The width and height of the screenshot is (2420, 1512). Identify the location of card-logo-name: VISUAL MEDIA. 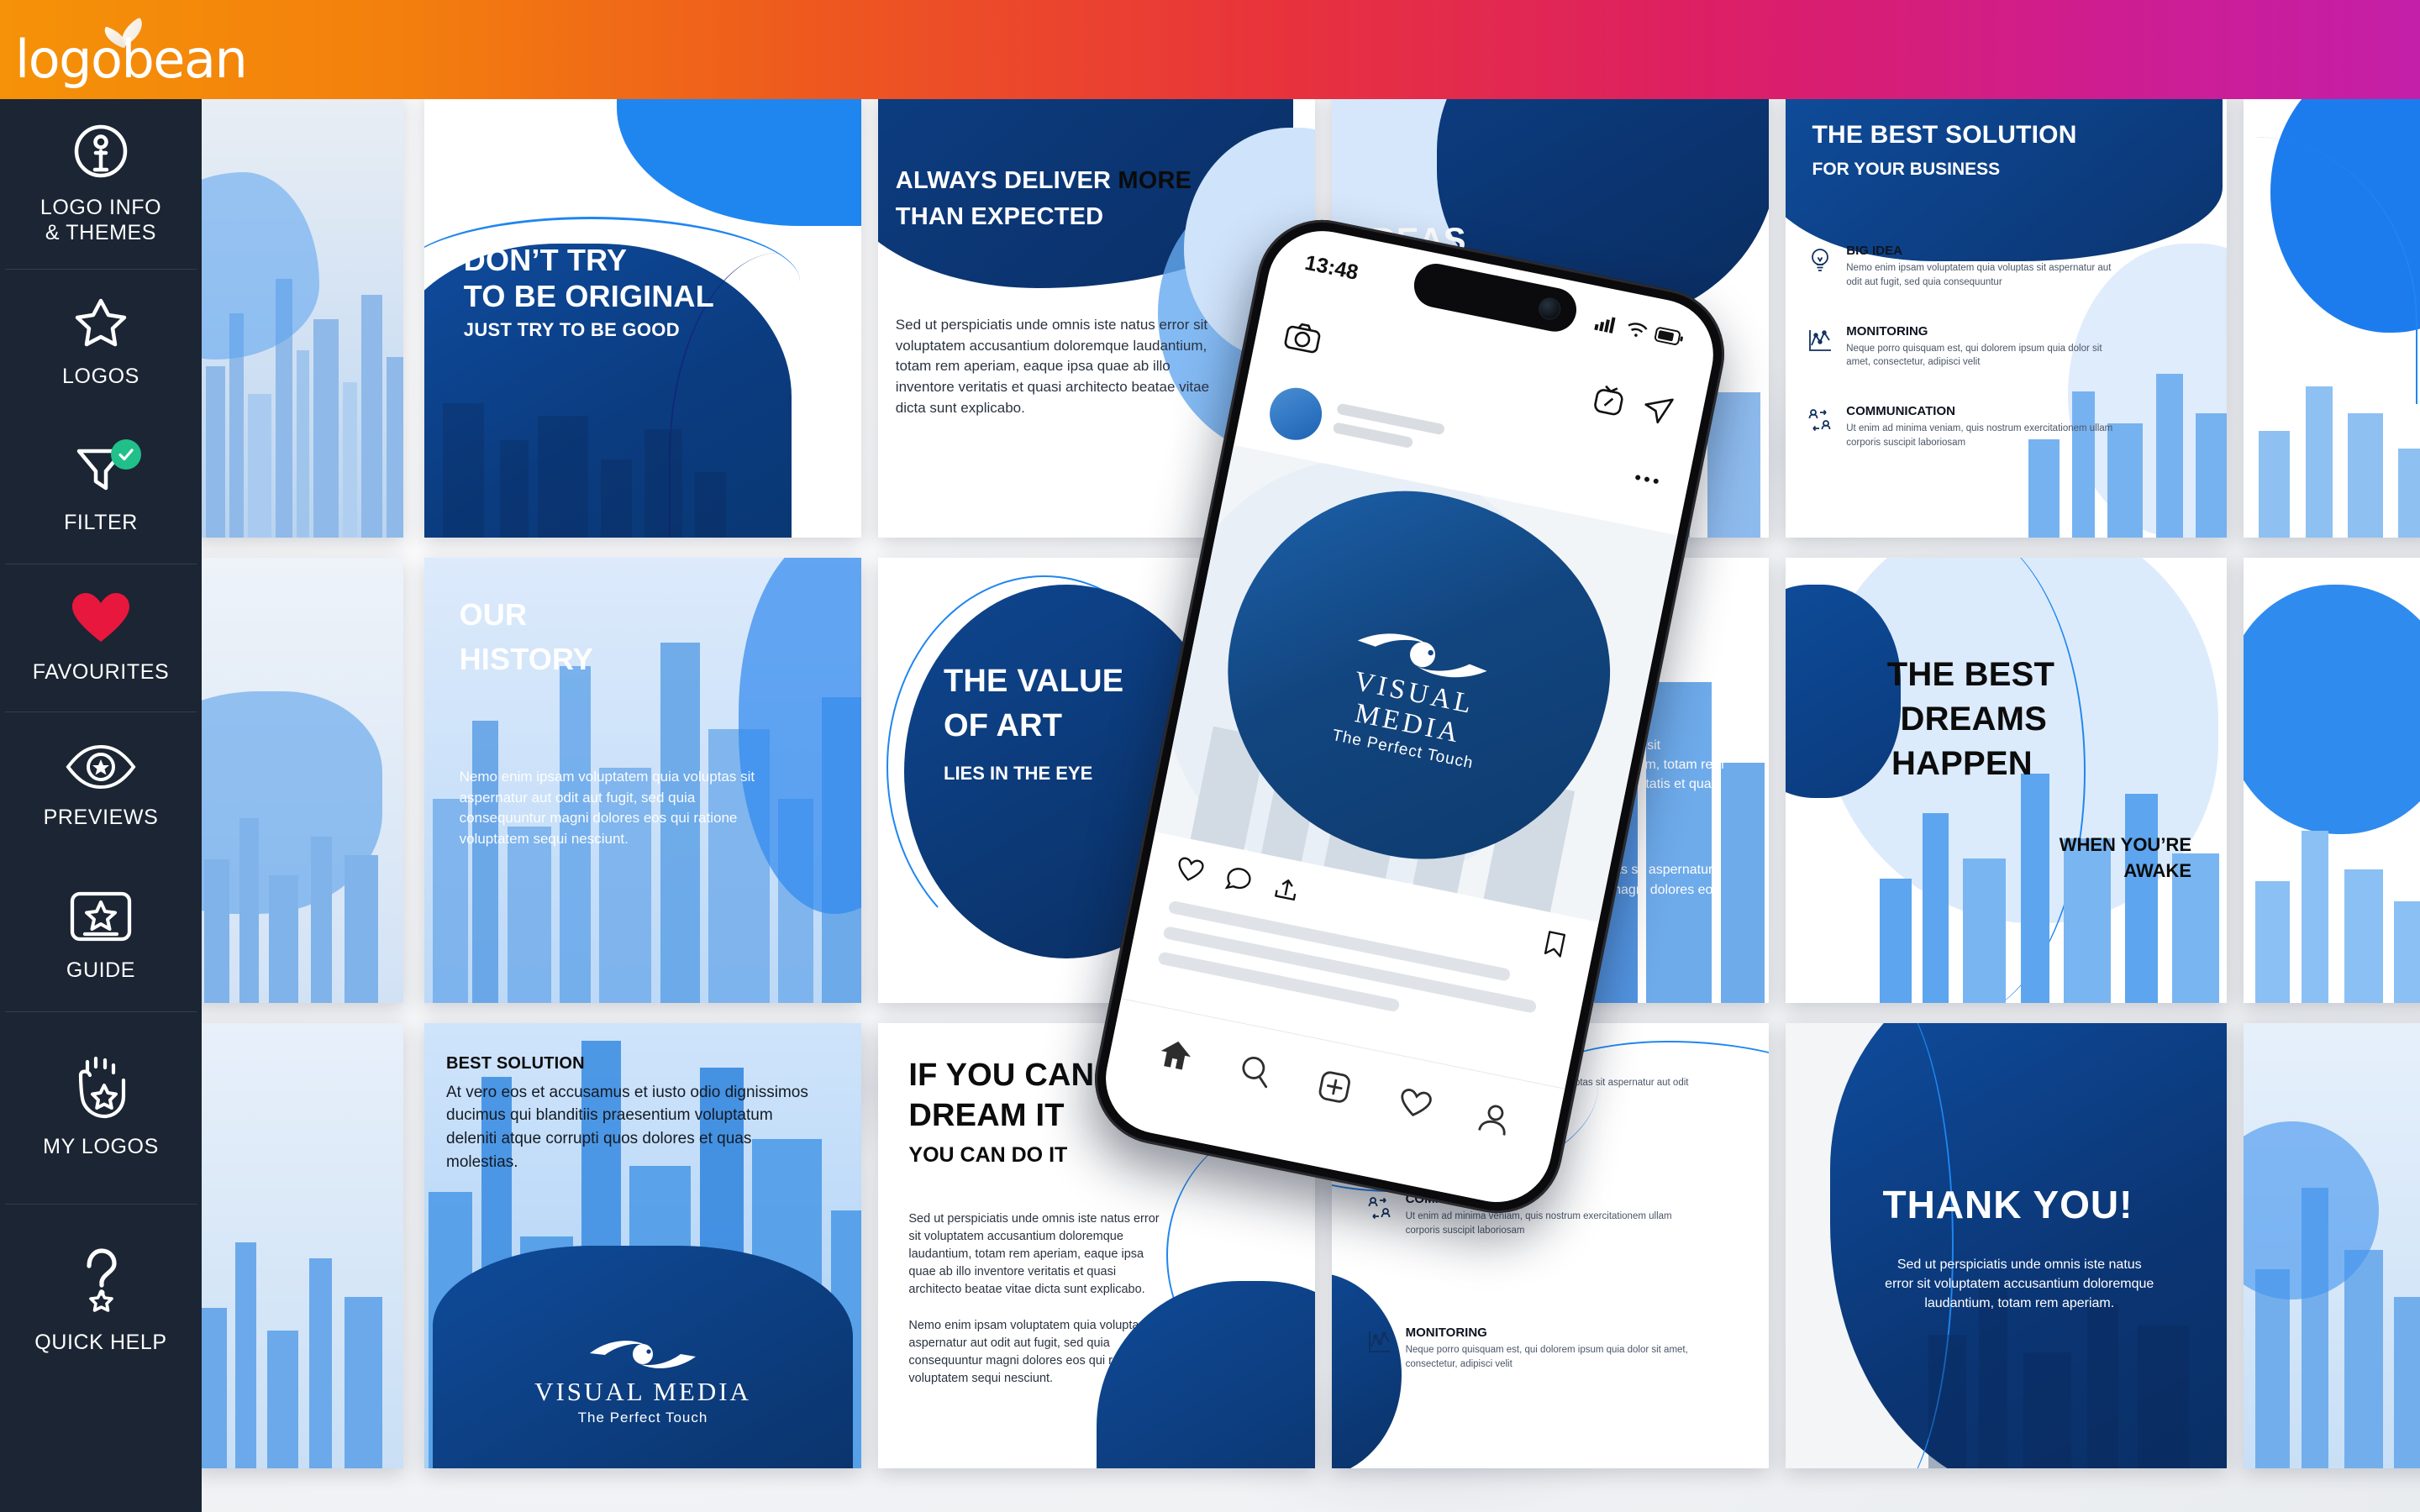
(643, 1391).